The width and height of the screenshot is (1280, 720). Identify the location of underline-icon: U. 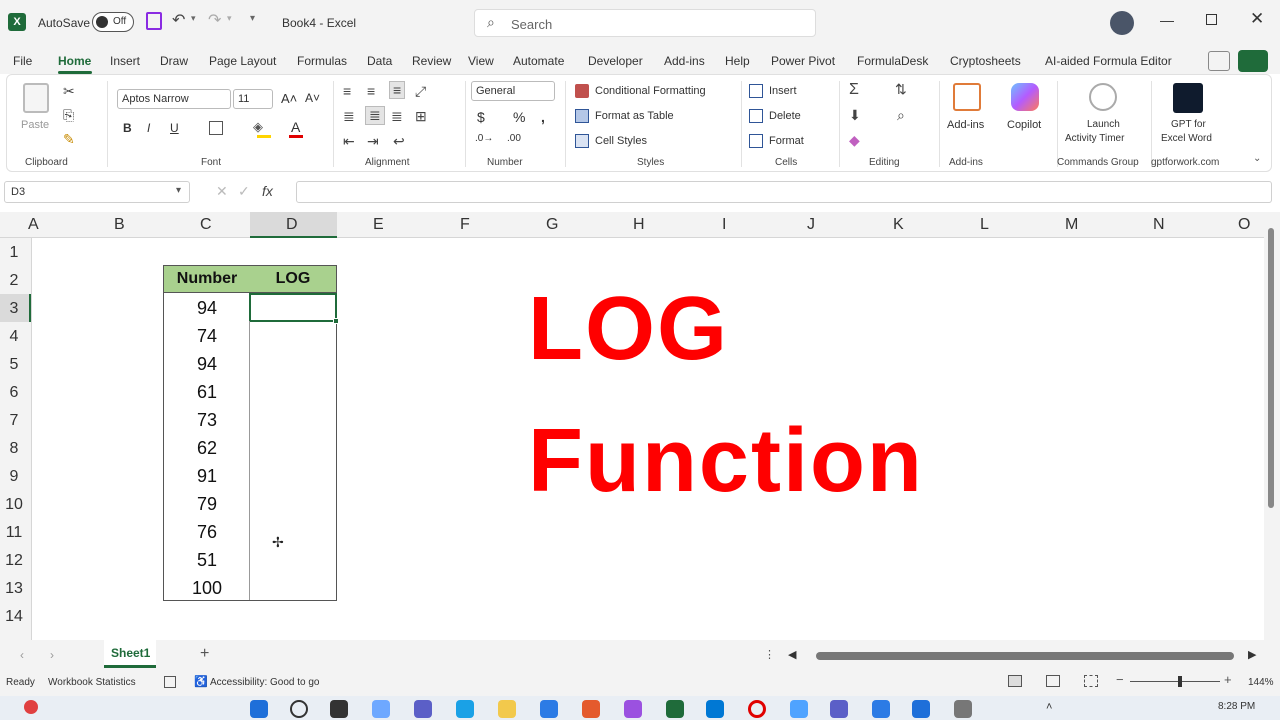
(174, 128).